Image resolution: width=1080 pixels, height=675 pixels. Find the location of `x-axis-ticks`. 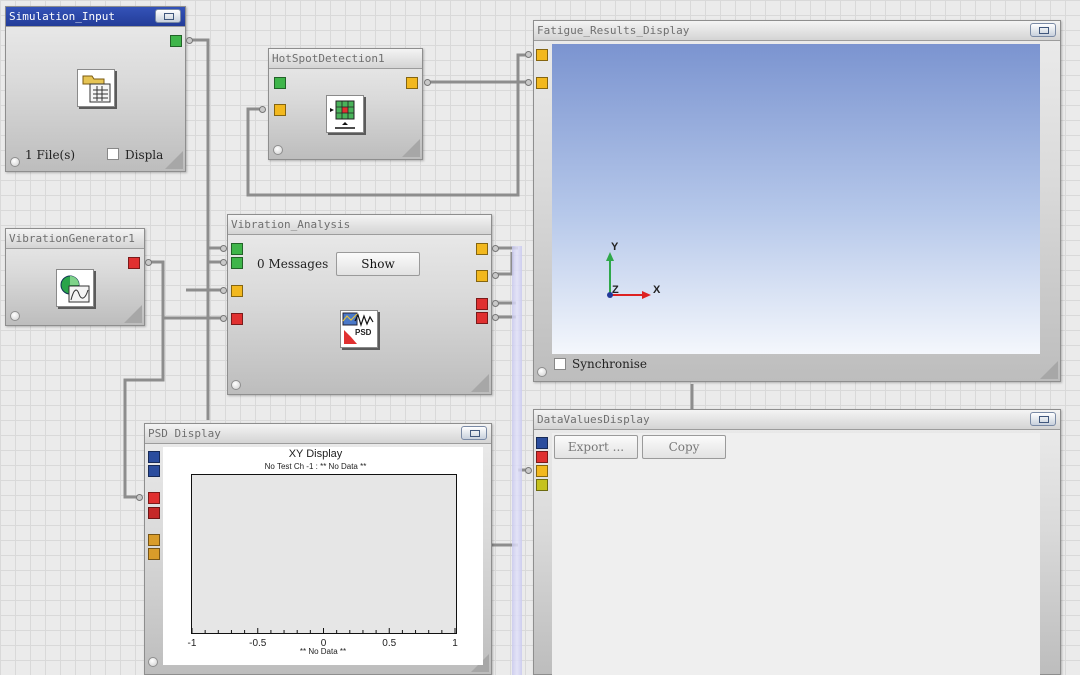

x-axis-ticks is located at coordinates (323, 630).